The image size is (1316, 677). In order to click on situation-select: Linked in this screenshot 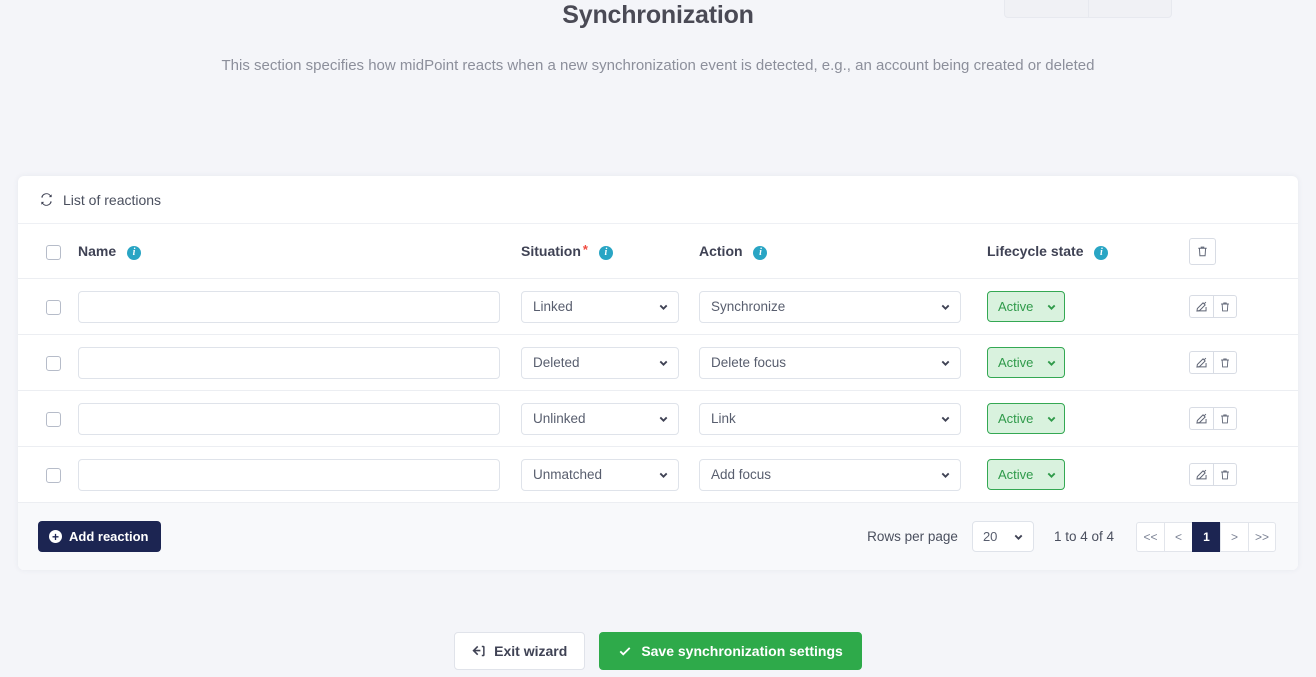, I will do `click(600, 306)`.